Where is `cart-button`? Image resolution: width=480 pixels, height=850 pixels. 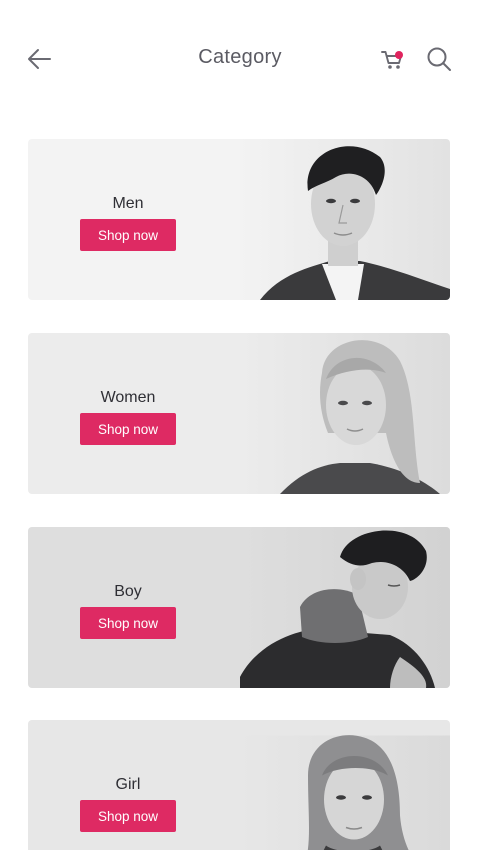
cart-button is located at coordinates (393, 59).